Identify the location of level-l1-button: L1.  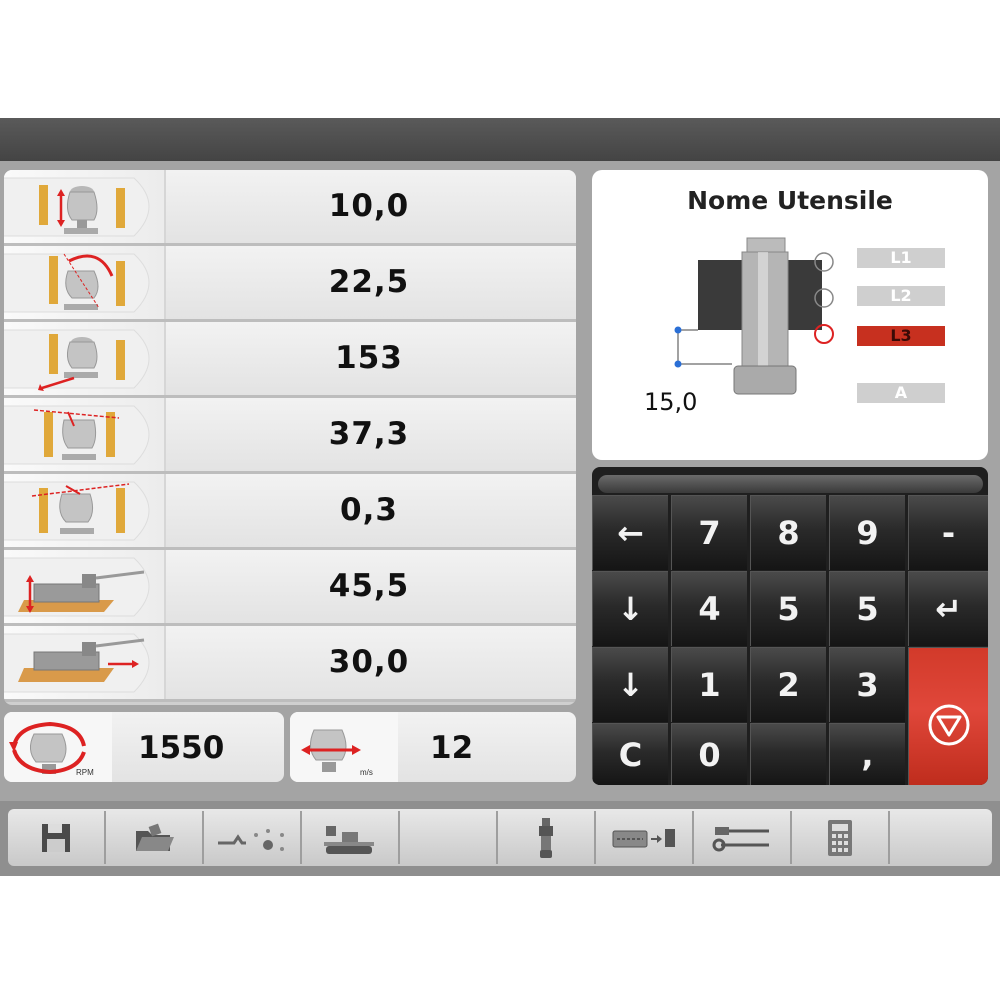
(901, 258).